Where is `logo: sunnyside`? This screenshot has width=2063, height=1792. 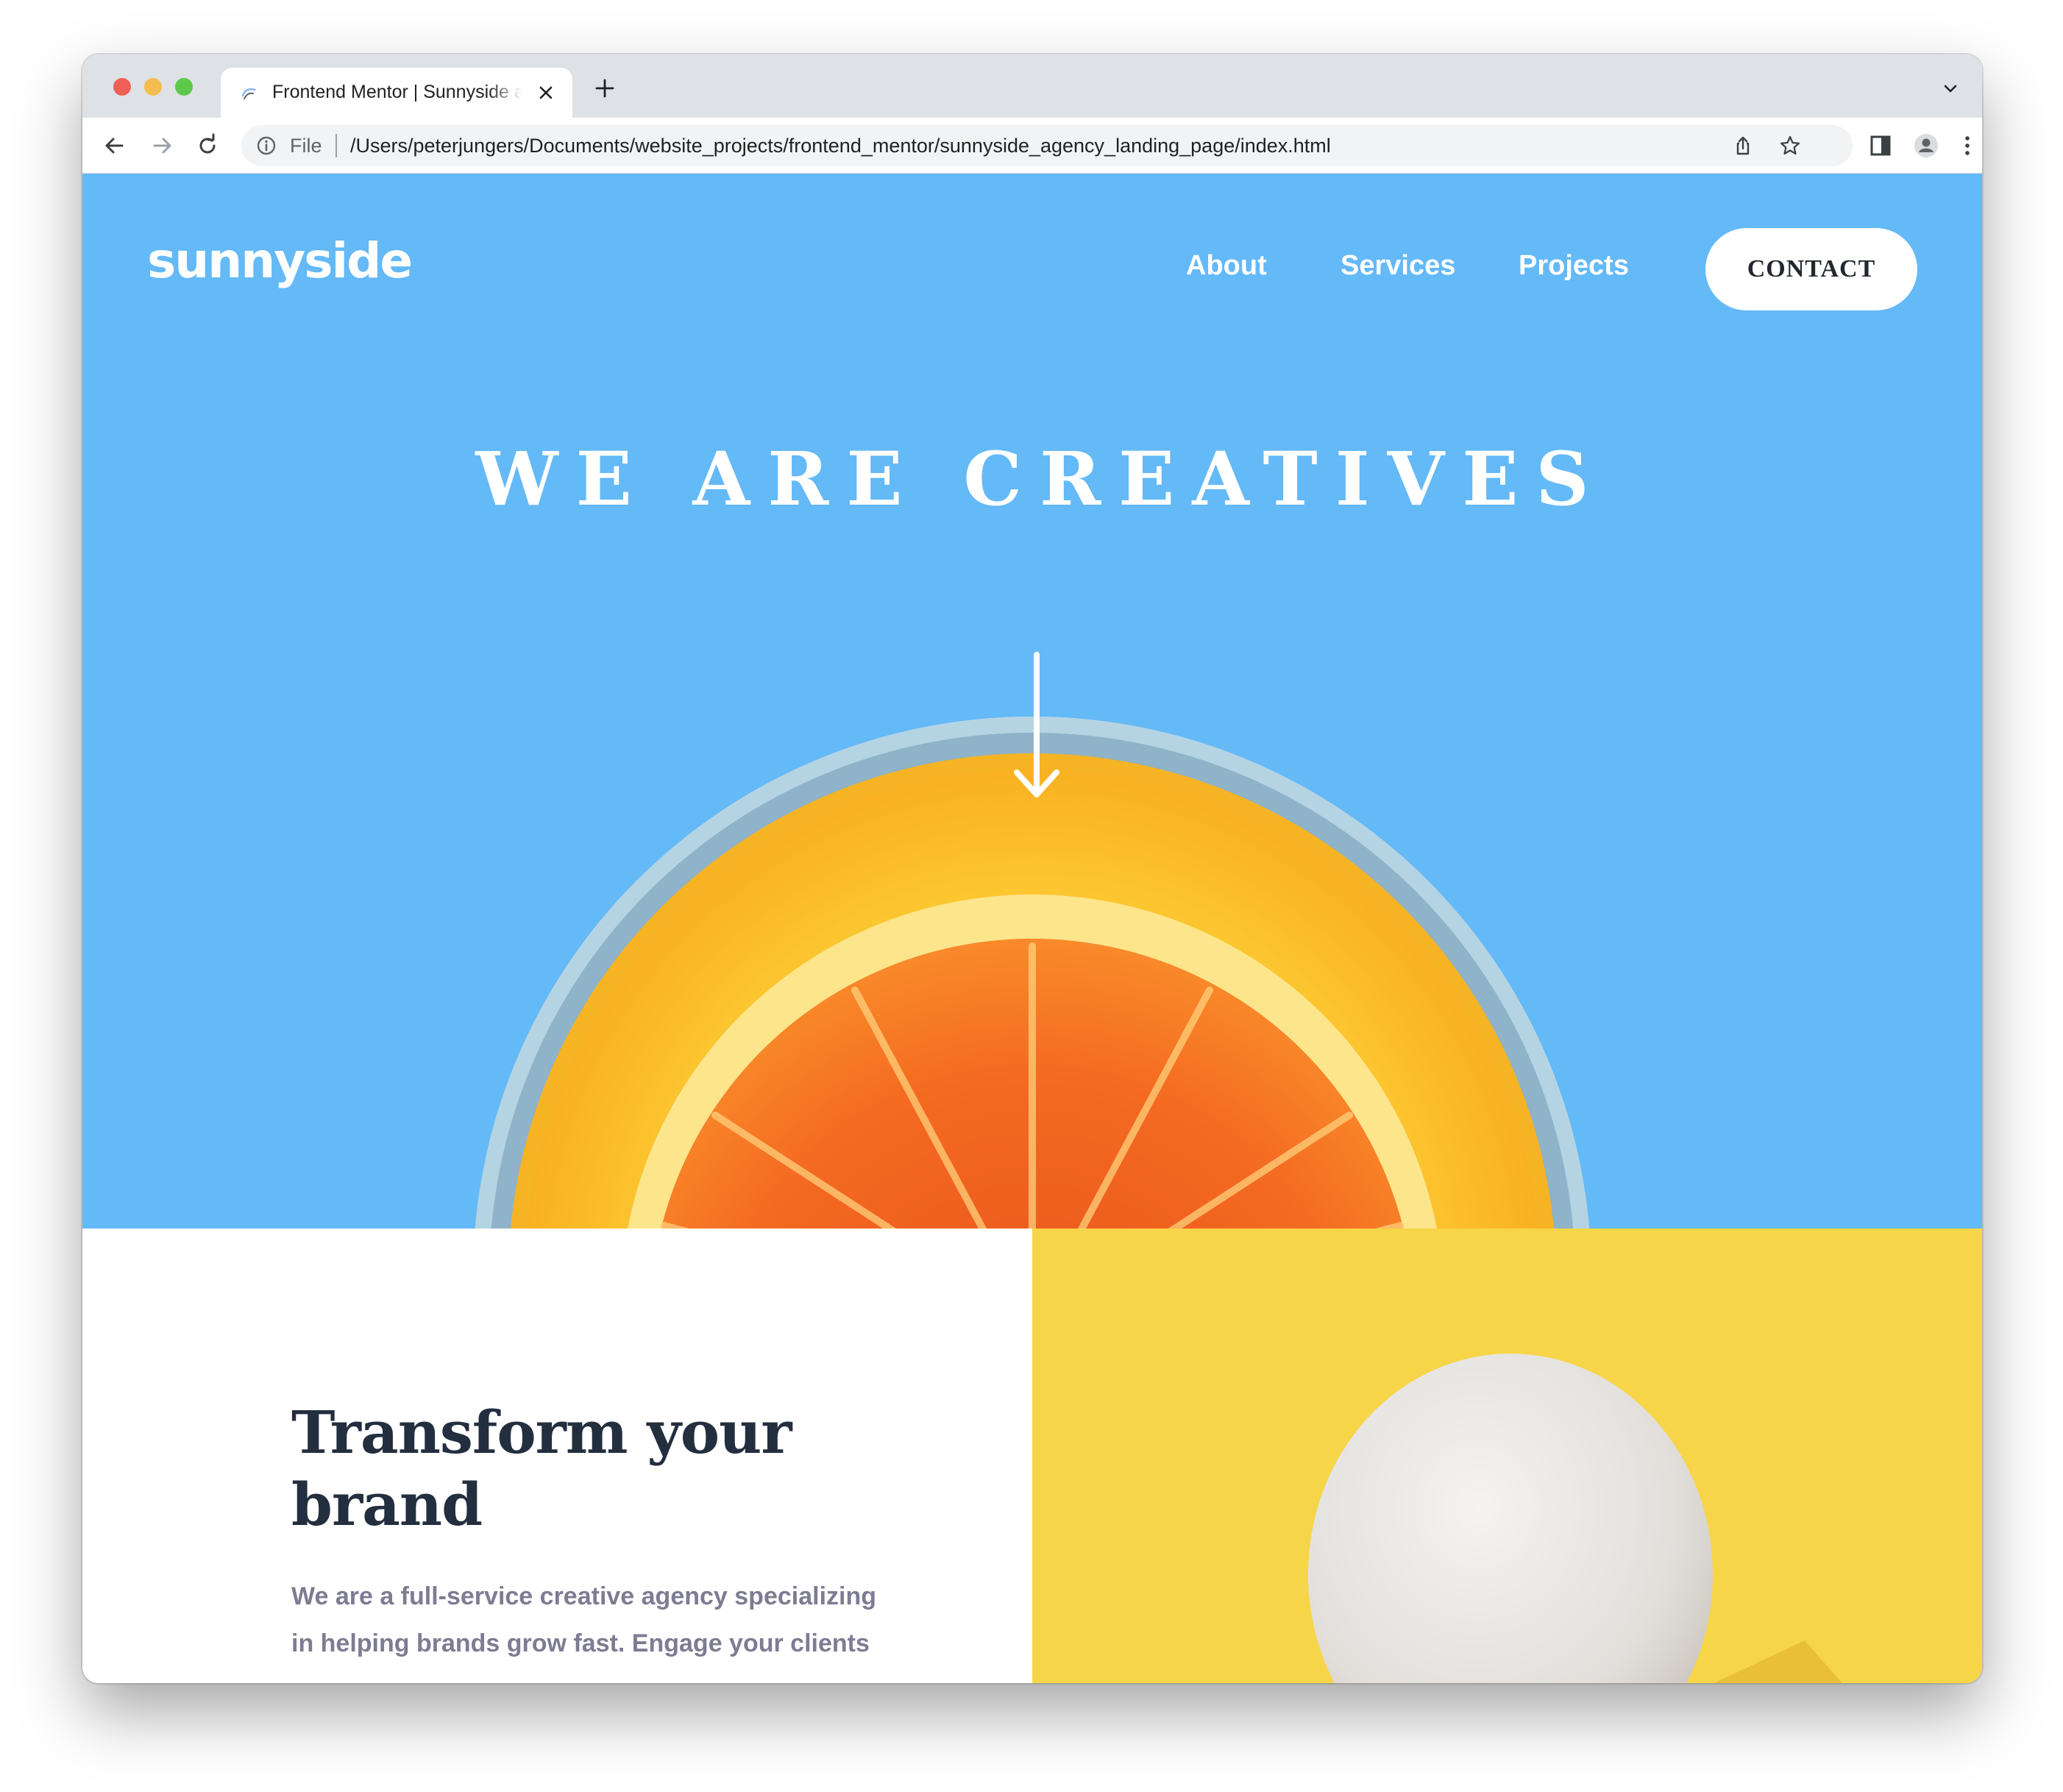
logo: sunnyside is located at coordinates (280, 260).